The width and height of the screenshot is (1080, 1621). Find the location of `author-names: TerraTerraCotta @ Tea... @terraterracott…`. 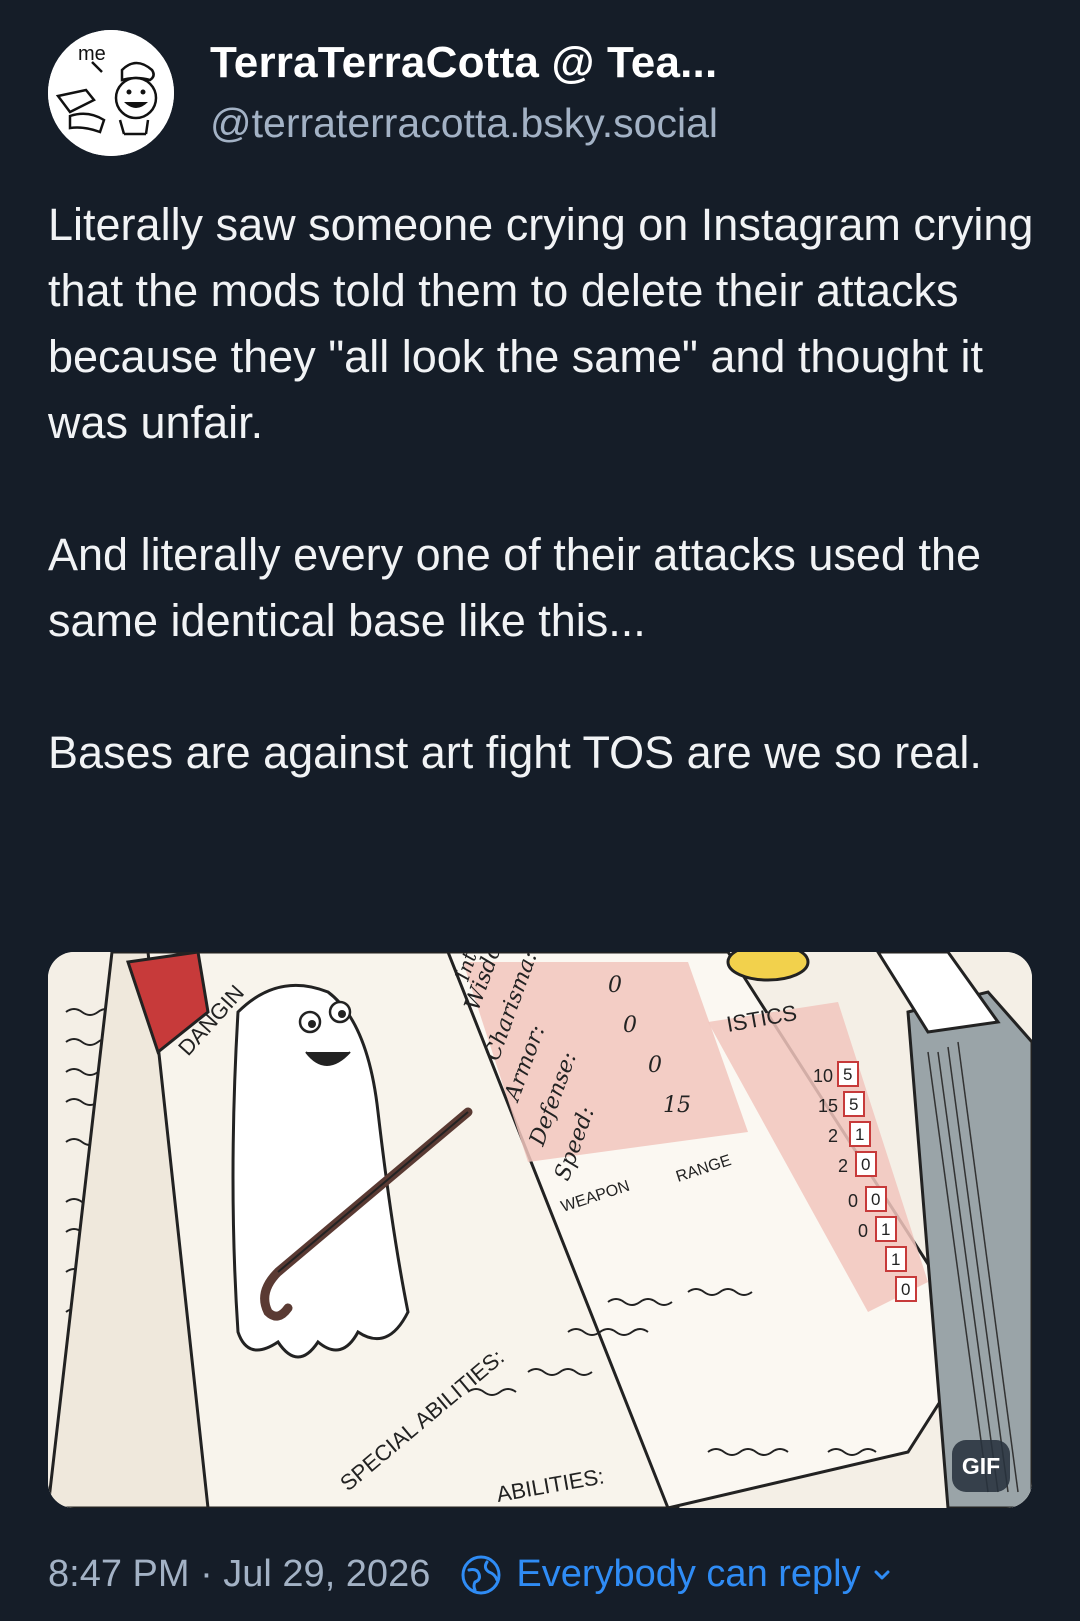

author-names: TerraTerraCotta @ Tea... @terraterracott… is located at coordinates (464, 93).